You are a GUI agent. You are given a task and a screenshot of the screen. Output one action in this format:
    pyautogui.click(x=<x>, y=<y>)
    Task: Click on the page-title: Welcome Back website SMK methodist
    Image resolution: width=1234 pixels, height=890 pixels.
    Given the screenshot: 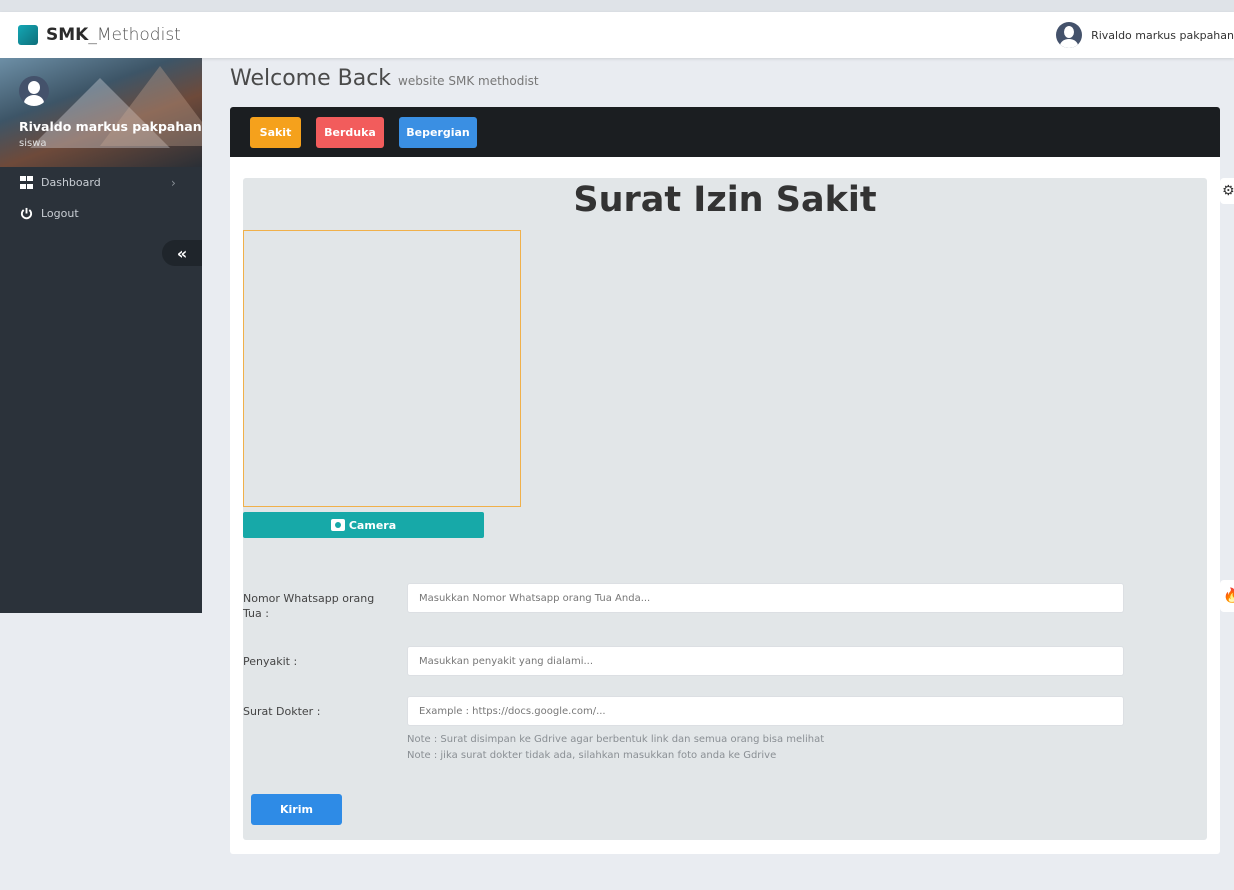 What is the action you would take?
    pyautogui.click(x=384, y=78)
    